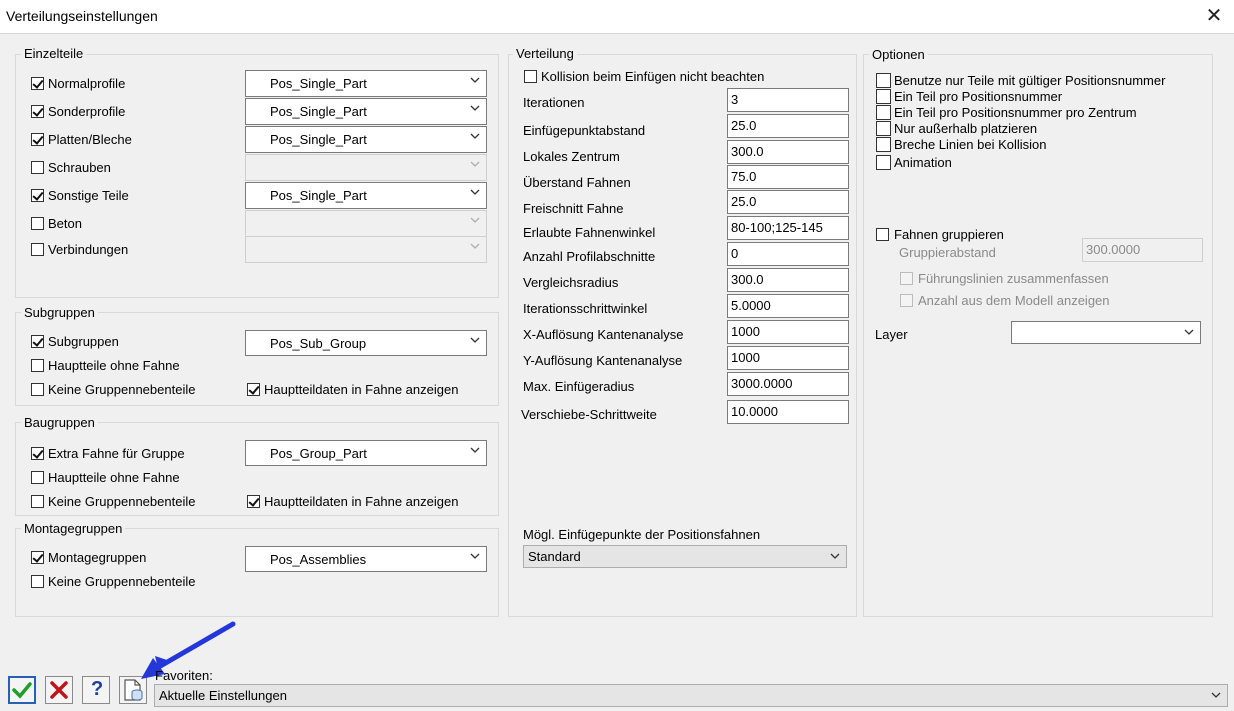 The image size is (1234, 711). Describe the element at coordinates (788, 306) in the screenshot. I see `verteilung-field-input: 5.0000` at that location.